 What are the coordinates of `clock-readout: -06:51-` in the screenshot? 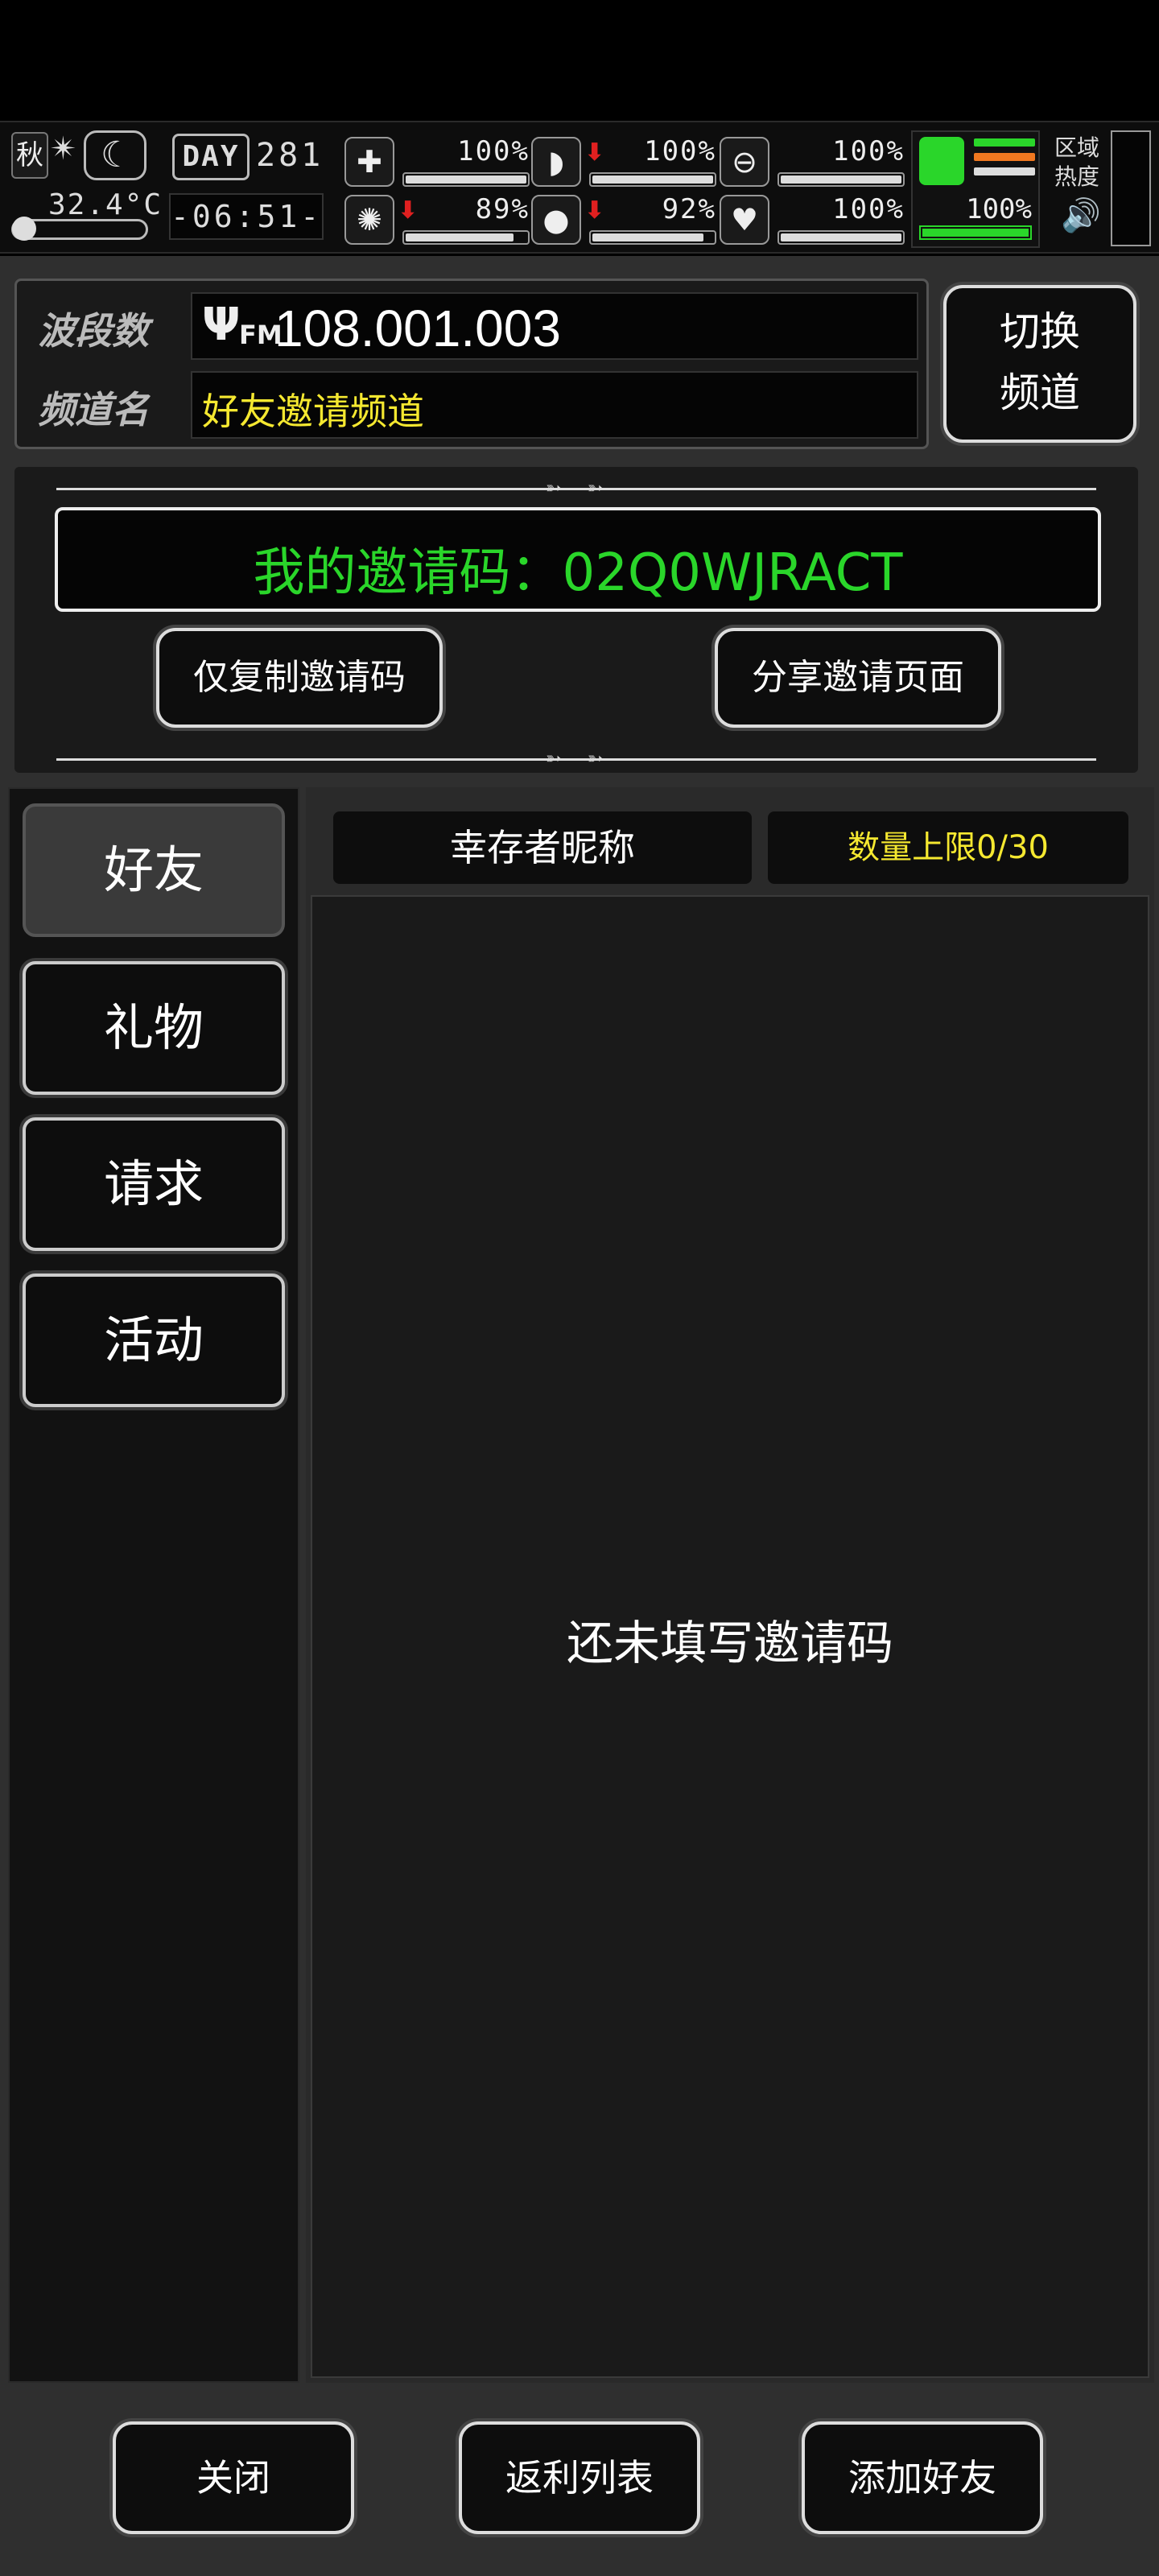 It's located at (246, 216).